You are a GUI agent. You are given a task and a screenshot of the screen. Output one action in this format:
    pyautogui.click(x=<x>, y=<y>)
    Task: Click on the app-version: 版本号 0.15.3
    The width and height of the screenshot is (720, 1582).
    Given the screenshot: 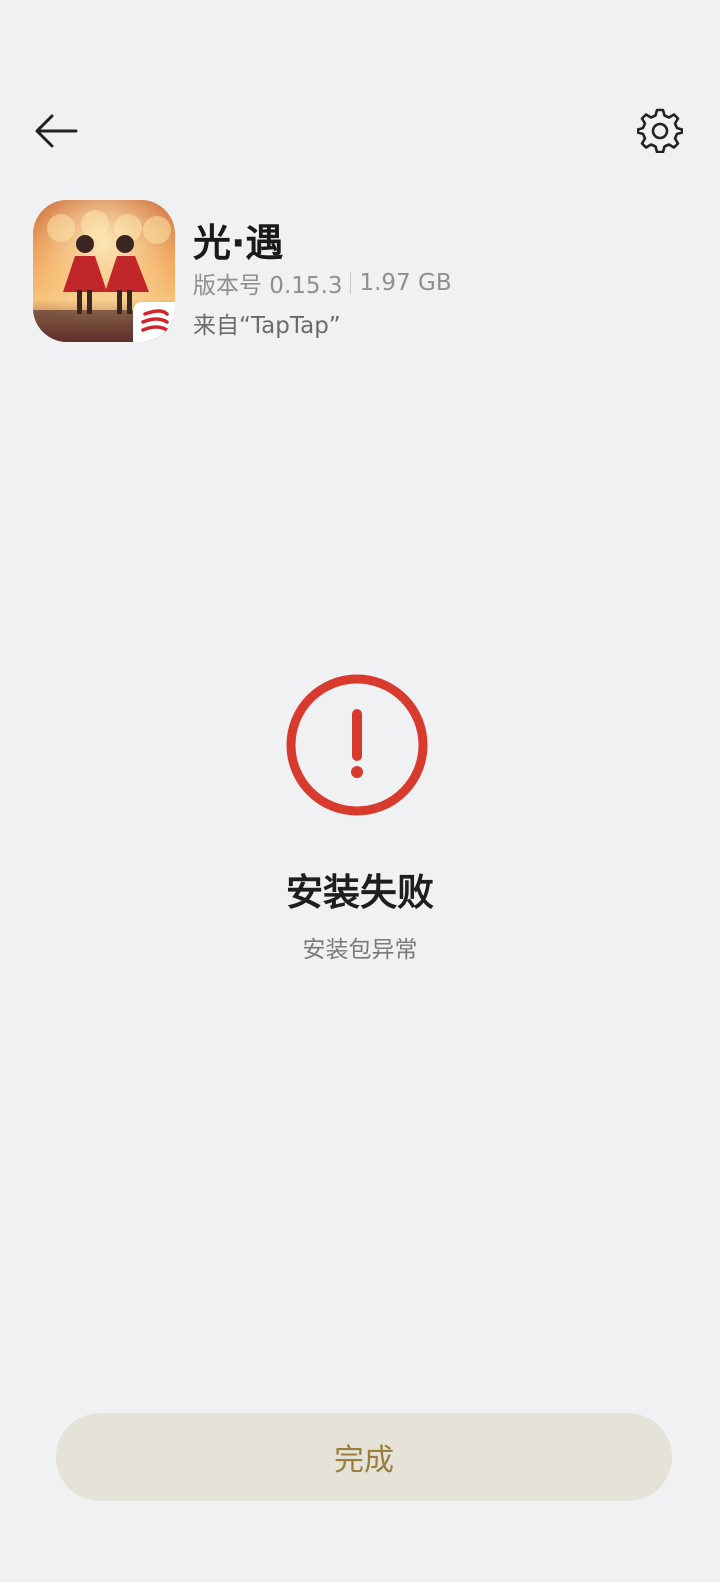 What is the action you would take?
    pyautogui.click(x=268, y=286)
    